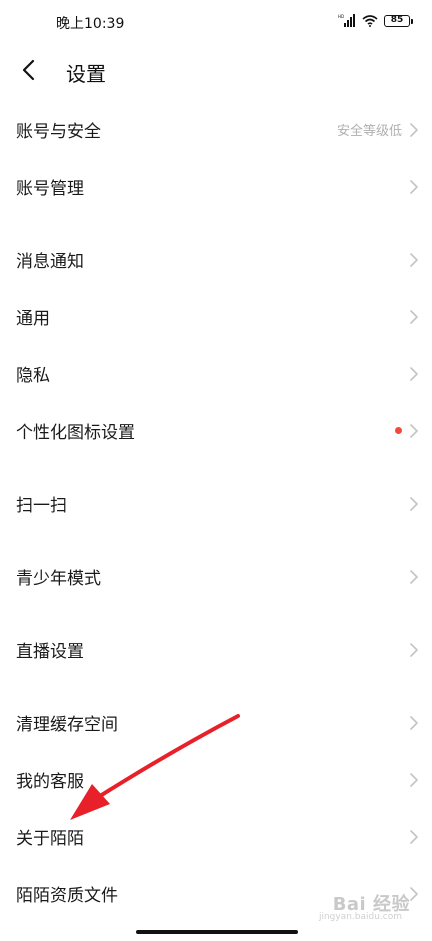 Image resolution: width=432 pixels, height=941 pixels. I want to click on item-label: 隐私, so click(33, 376).